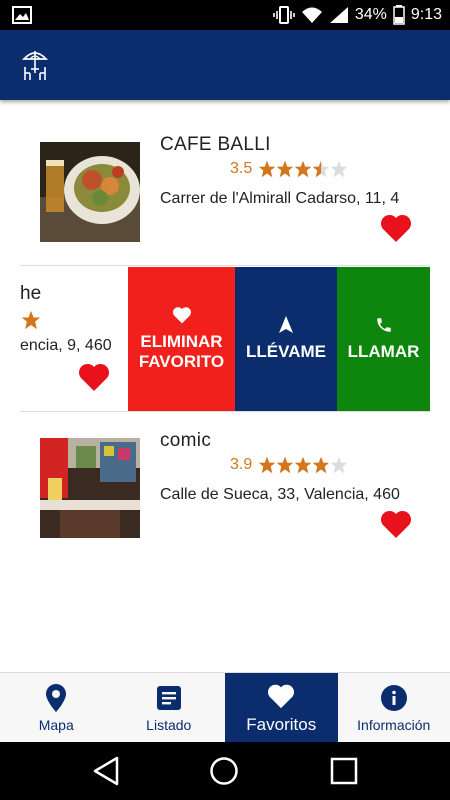  I want to click on list-icon, so click(168, 697).